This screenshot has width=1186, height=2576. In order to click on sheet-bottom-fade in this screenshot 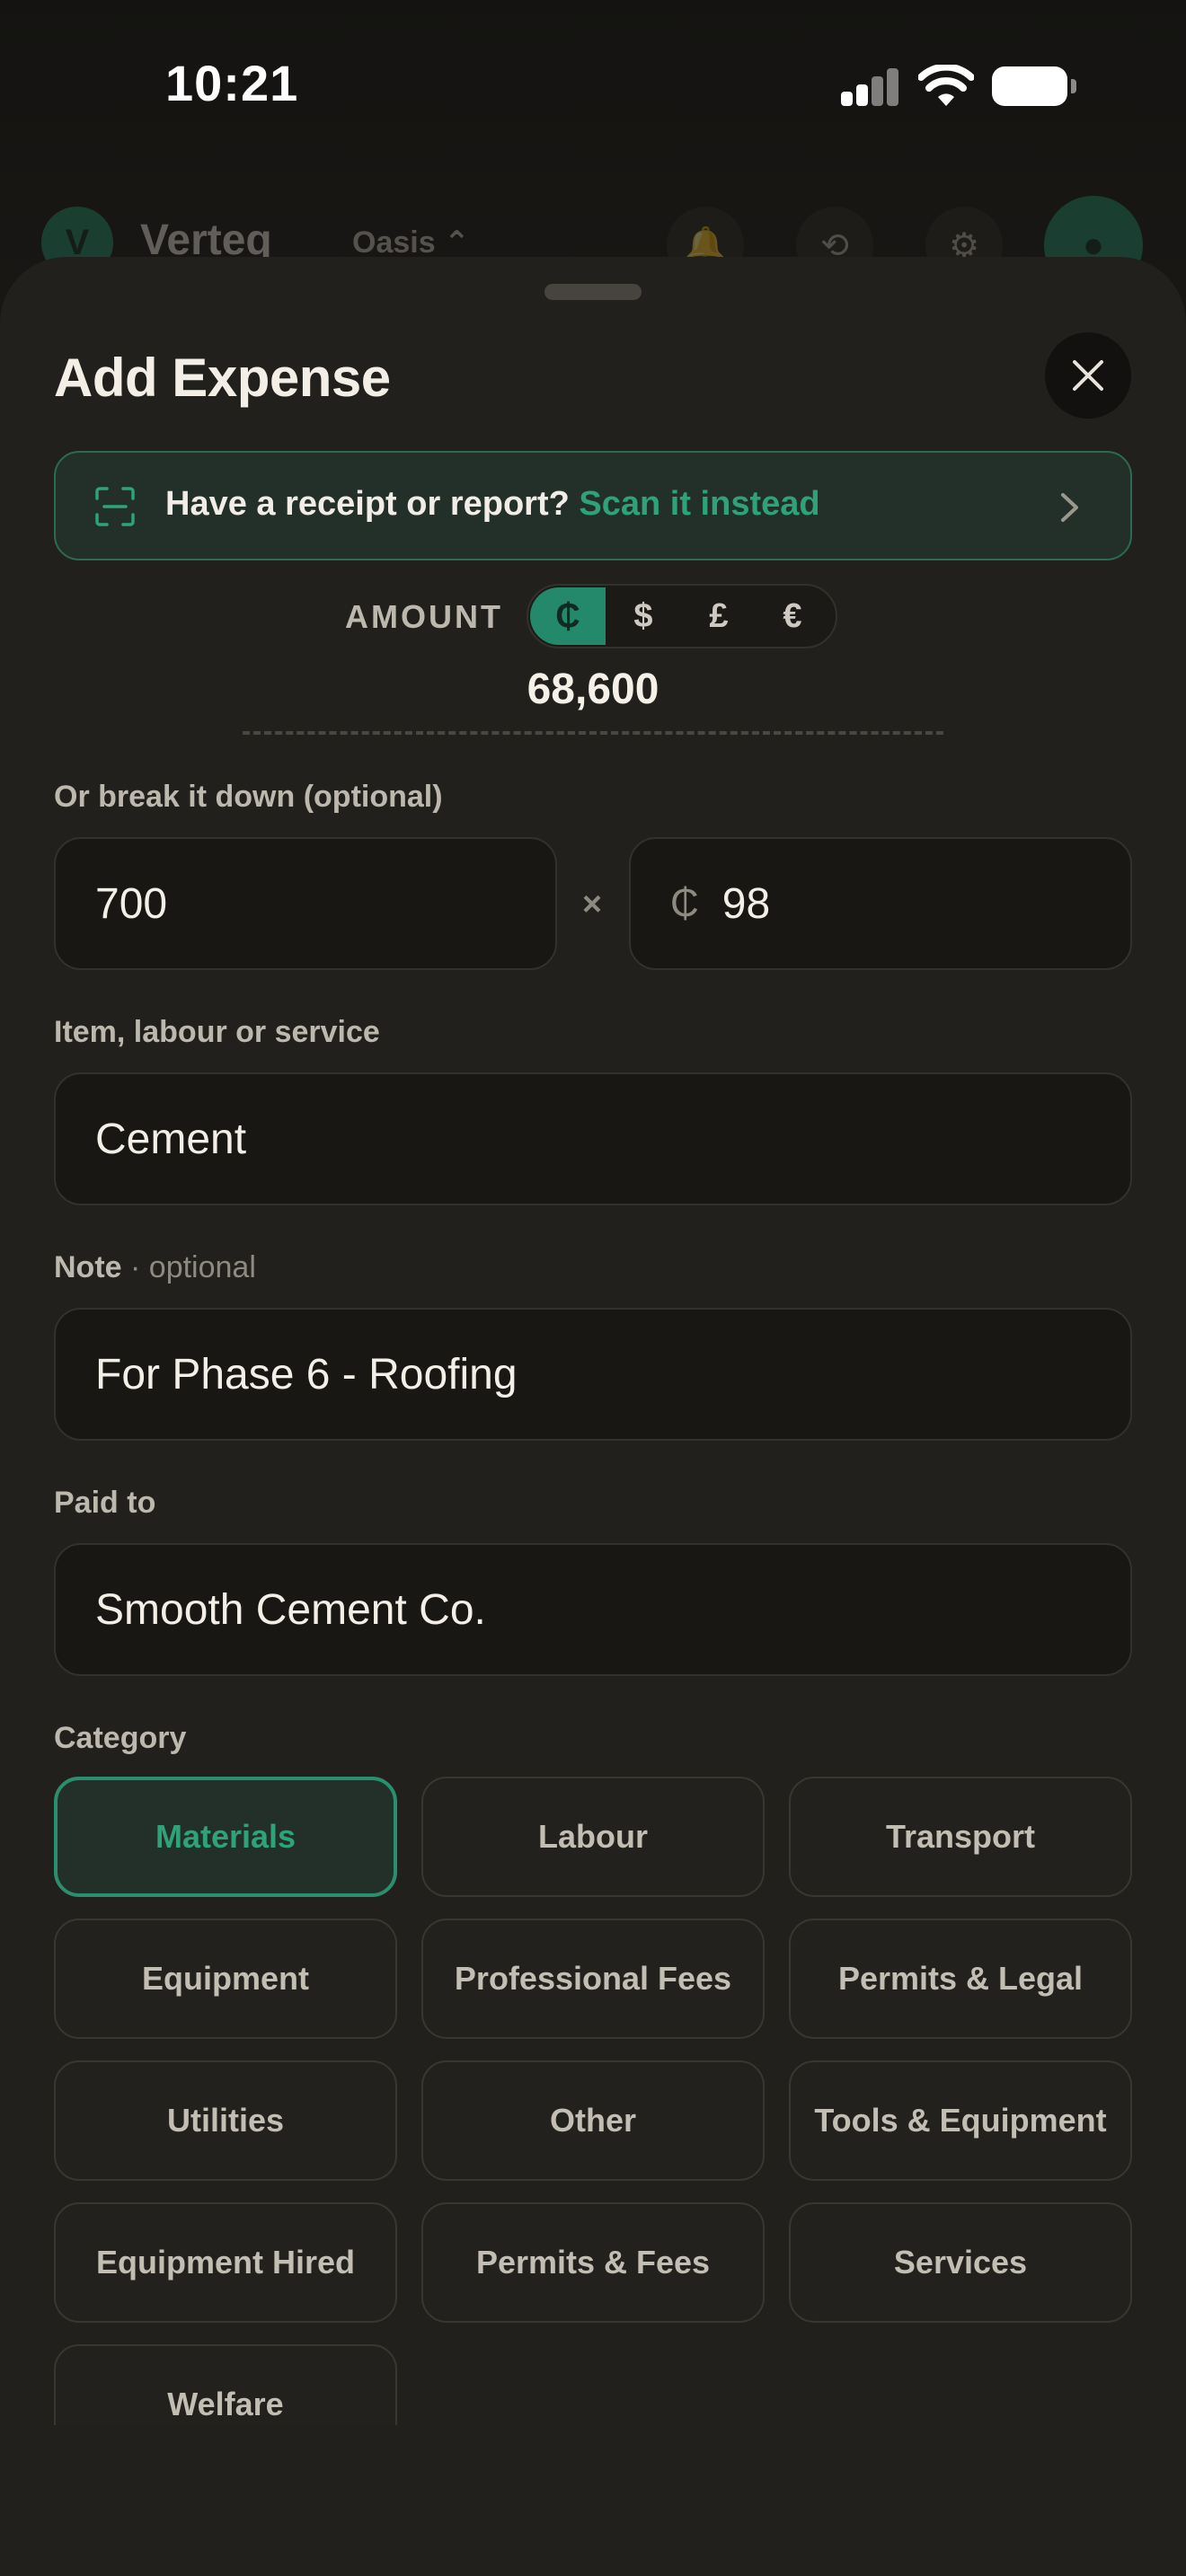, I will do `click(593, 2500)`.